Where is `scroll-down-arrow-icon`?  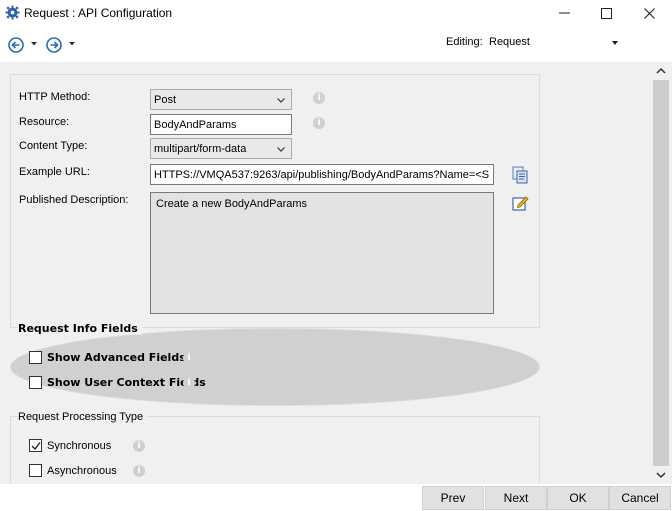
scroll-down-arrow-icon is located at coordinates (661, 475).